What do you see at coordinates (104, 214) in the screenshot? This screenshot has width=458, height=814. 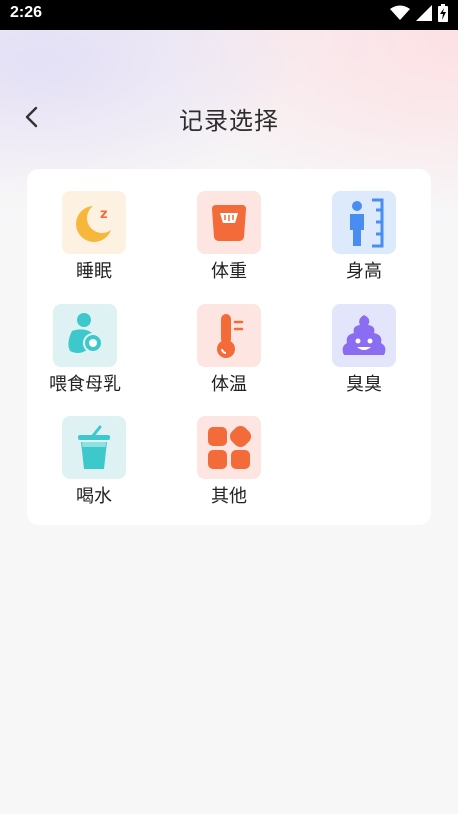 I see `svg-text: z` at bounding box center [104, 214].